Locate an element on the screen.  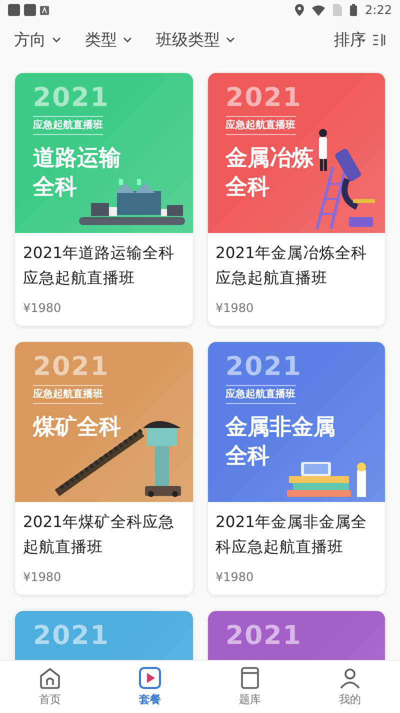
course-title: 2021年金属冶炼全科应急起航直播班 is located at coordinates (291, 266).